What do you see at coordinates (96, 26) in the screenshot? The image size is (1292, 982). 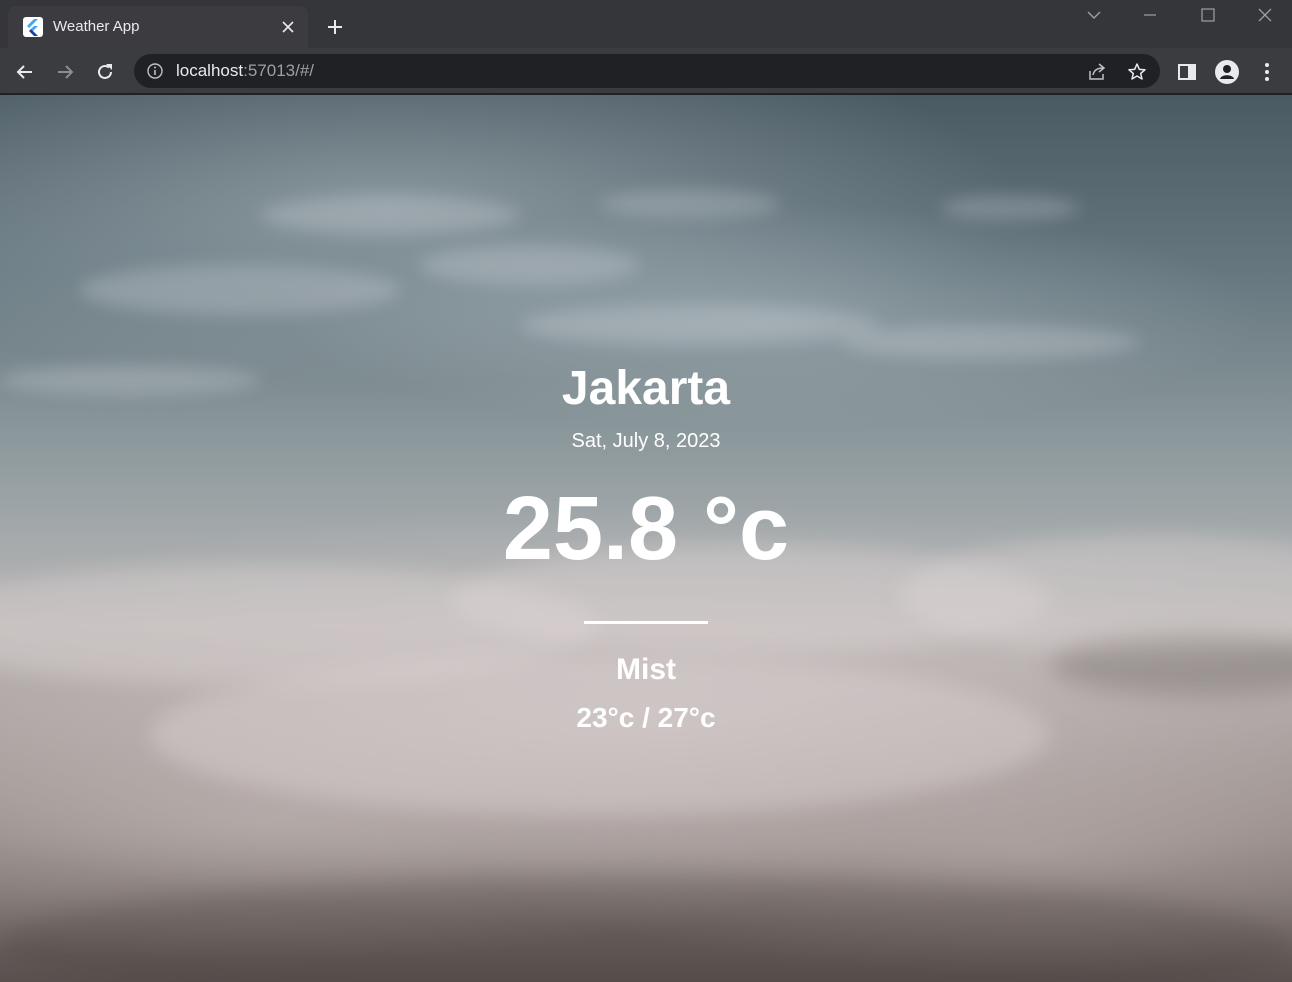 I see `tab-title: Weather App` at bounding box center [96, 26].